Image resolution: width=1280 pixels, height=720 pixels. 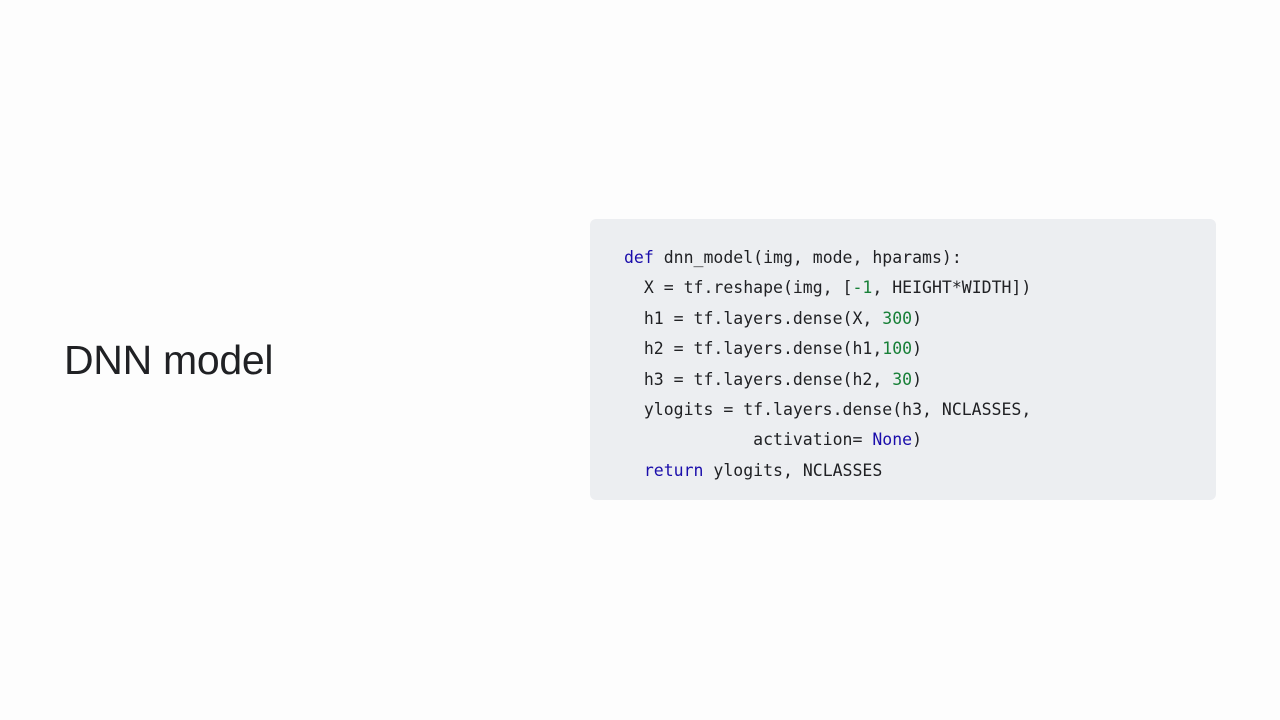 What do you see at coordinates (753, 318) in the screenshot?
I see `code-text: h1 = tf.layers.dense(X,` at bounding box center [753, 318].